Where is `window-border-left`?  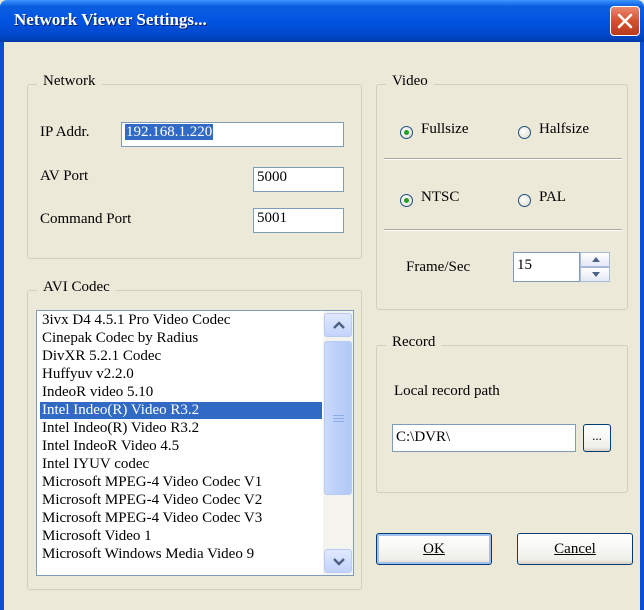
window-border-left is located at coordinates (2, 326).